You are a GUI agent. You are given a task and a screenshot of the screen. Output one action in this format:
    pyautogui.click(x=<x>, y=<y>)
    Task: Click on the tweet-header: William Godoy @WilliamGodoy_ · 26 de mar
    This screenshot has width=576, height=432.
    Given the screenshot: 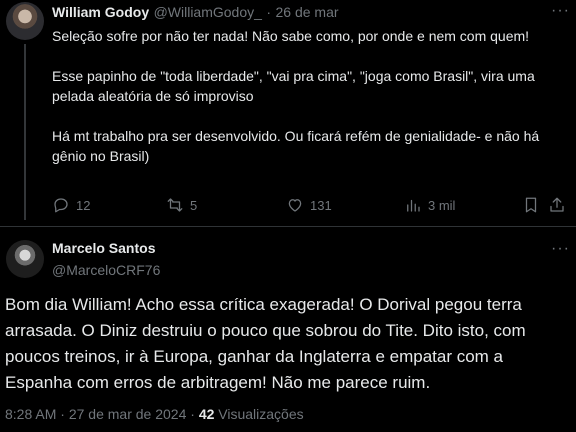 What is the action you would take?
    pyautogui.click(x=195, y=13)
    